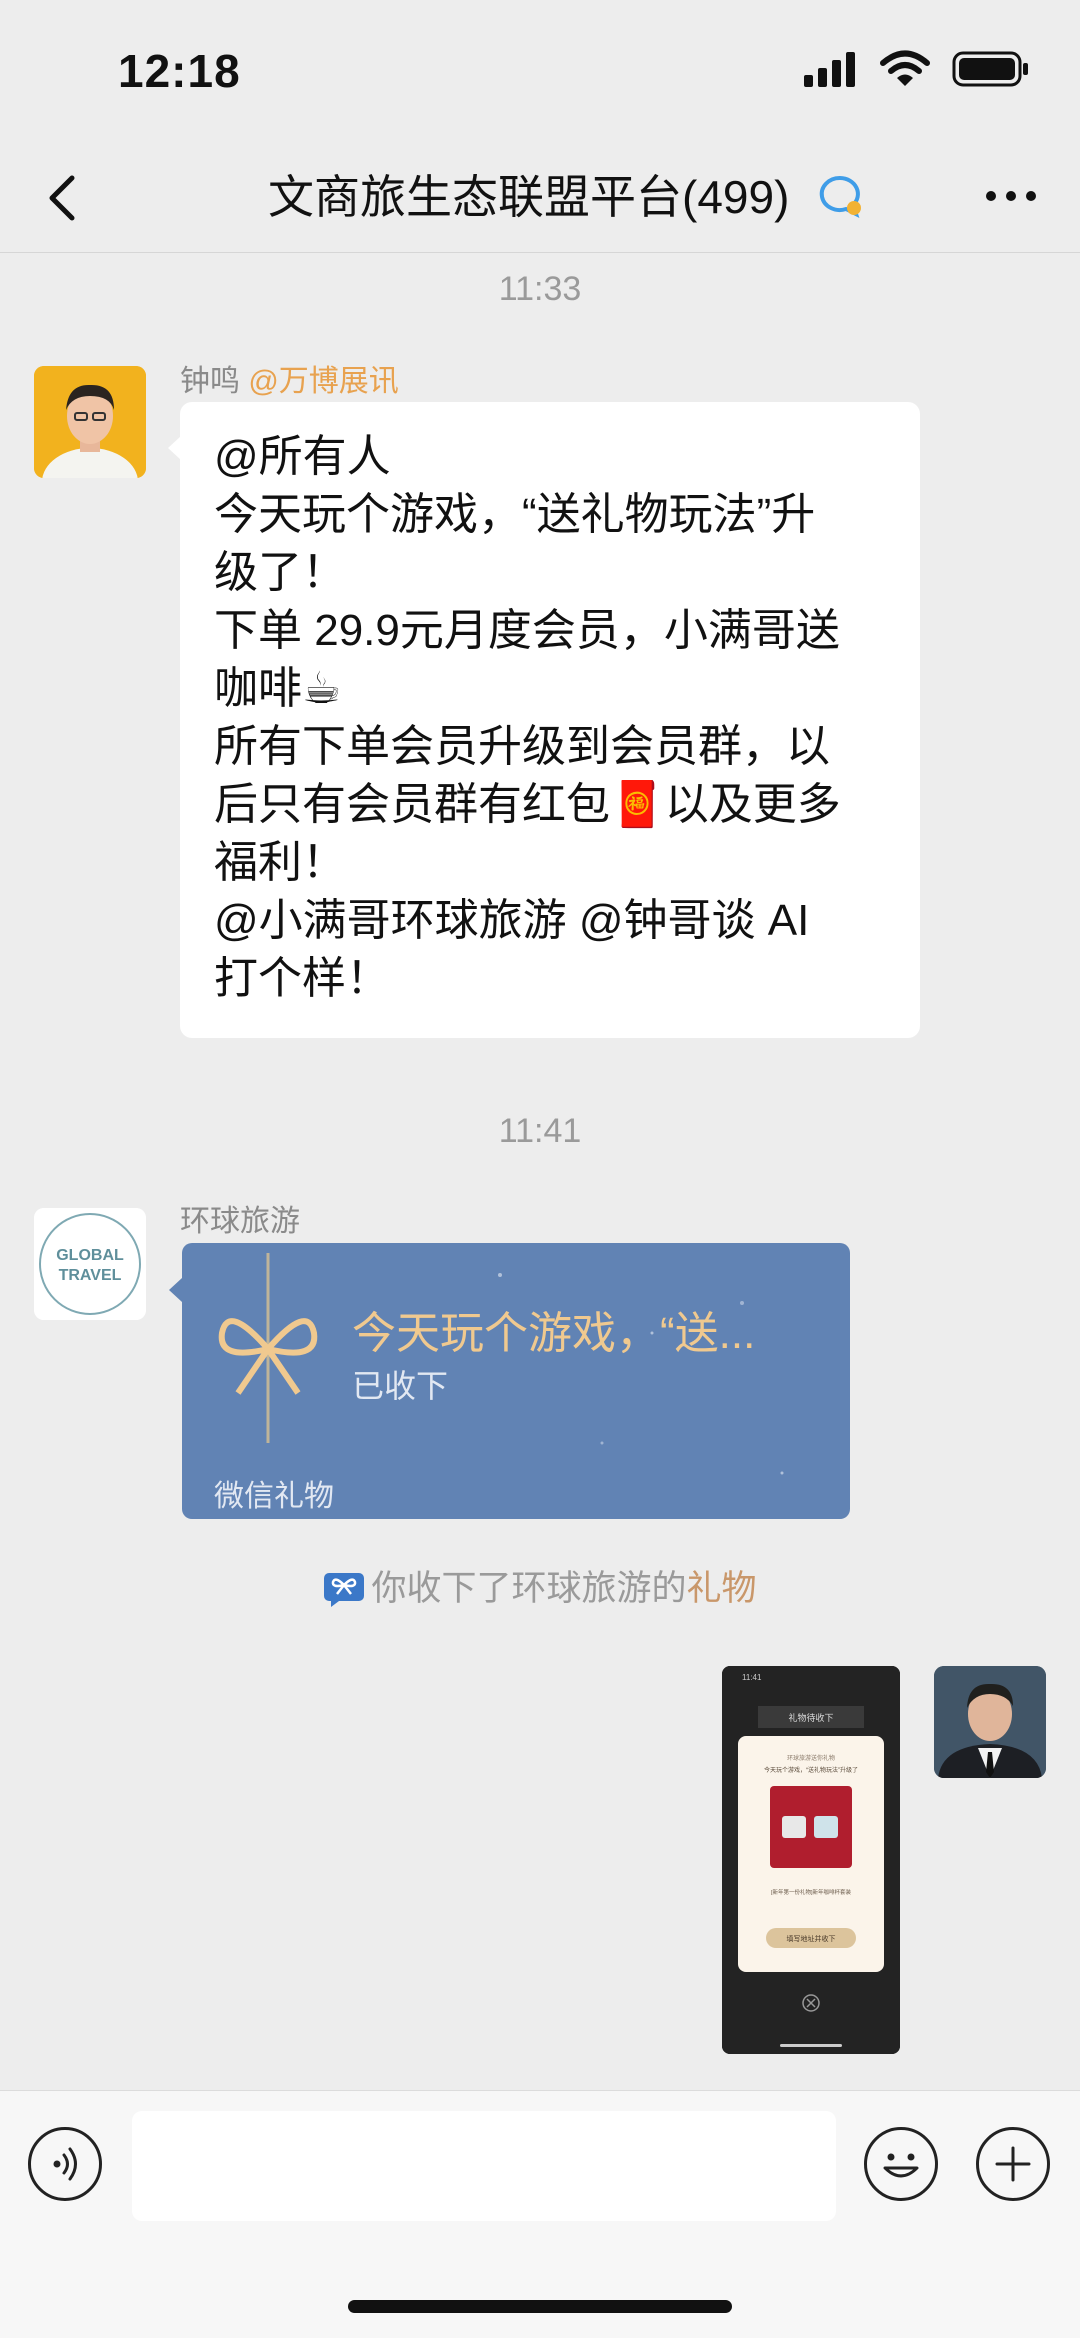 Image resolution: width=1080 pixels, height=2338 pixels. I want to click on logo-text-2: TRAVEL, so click(90, 1275).